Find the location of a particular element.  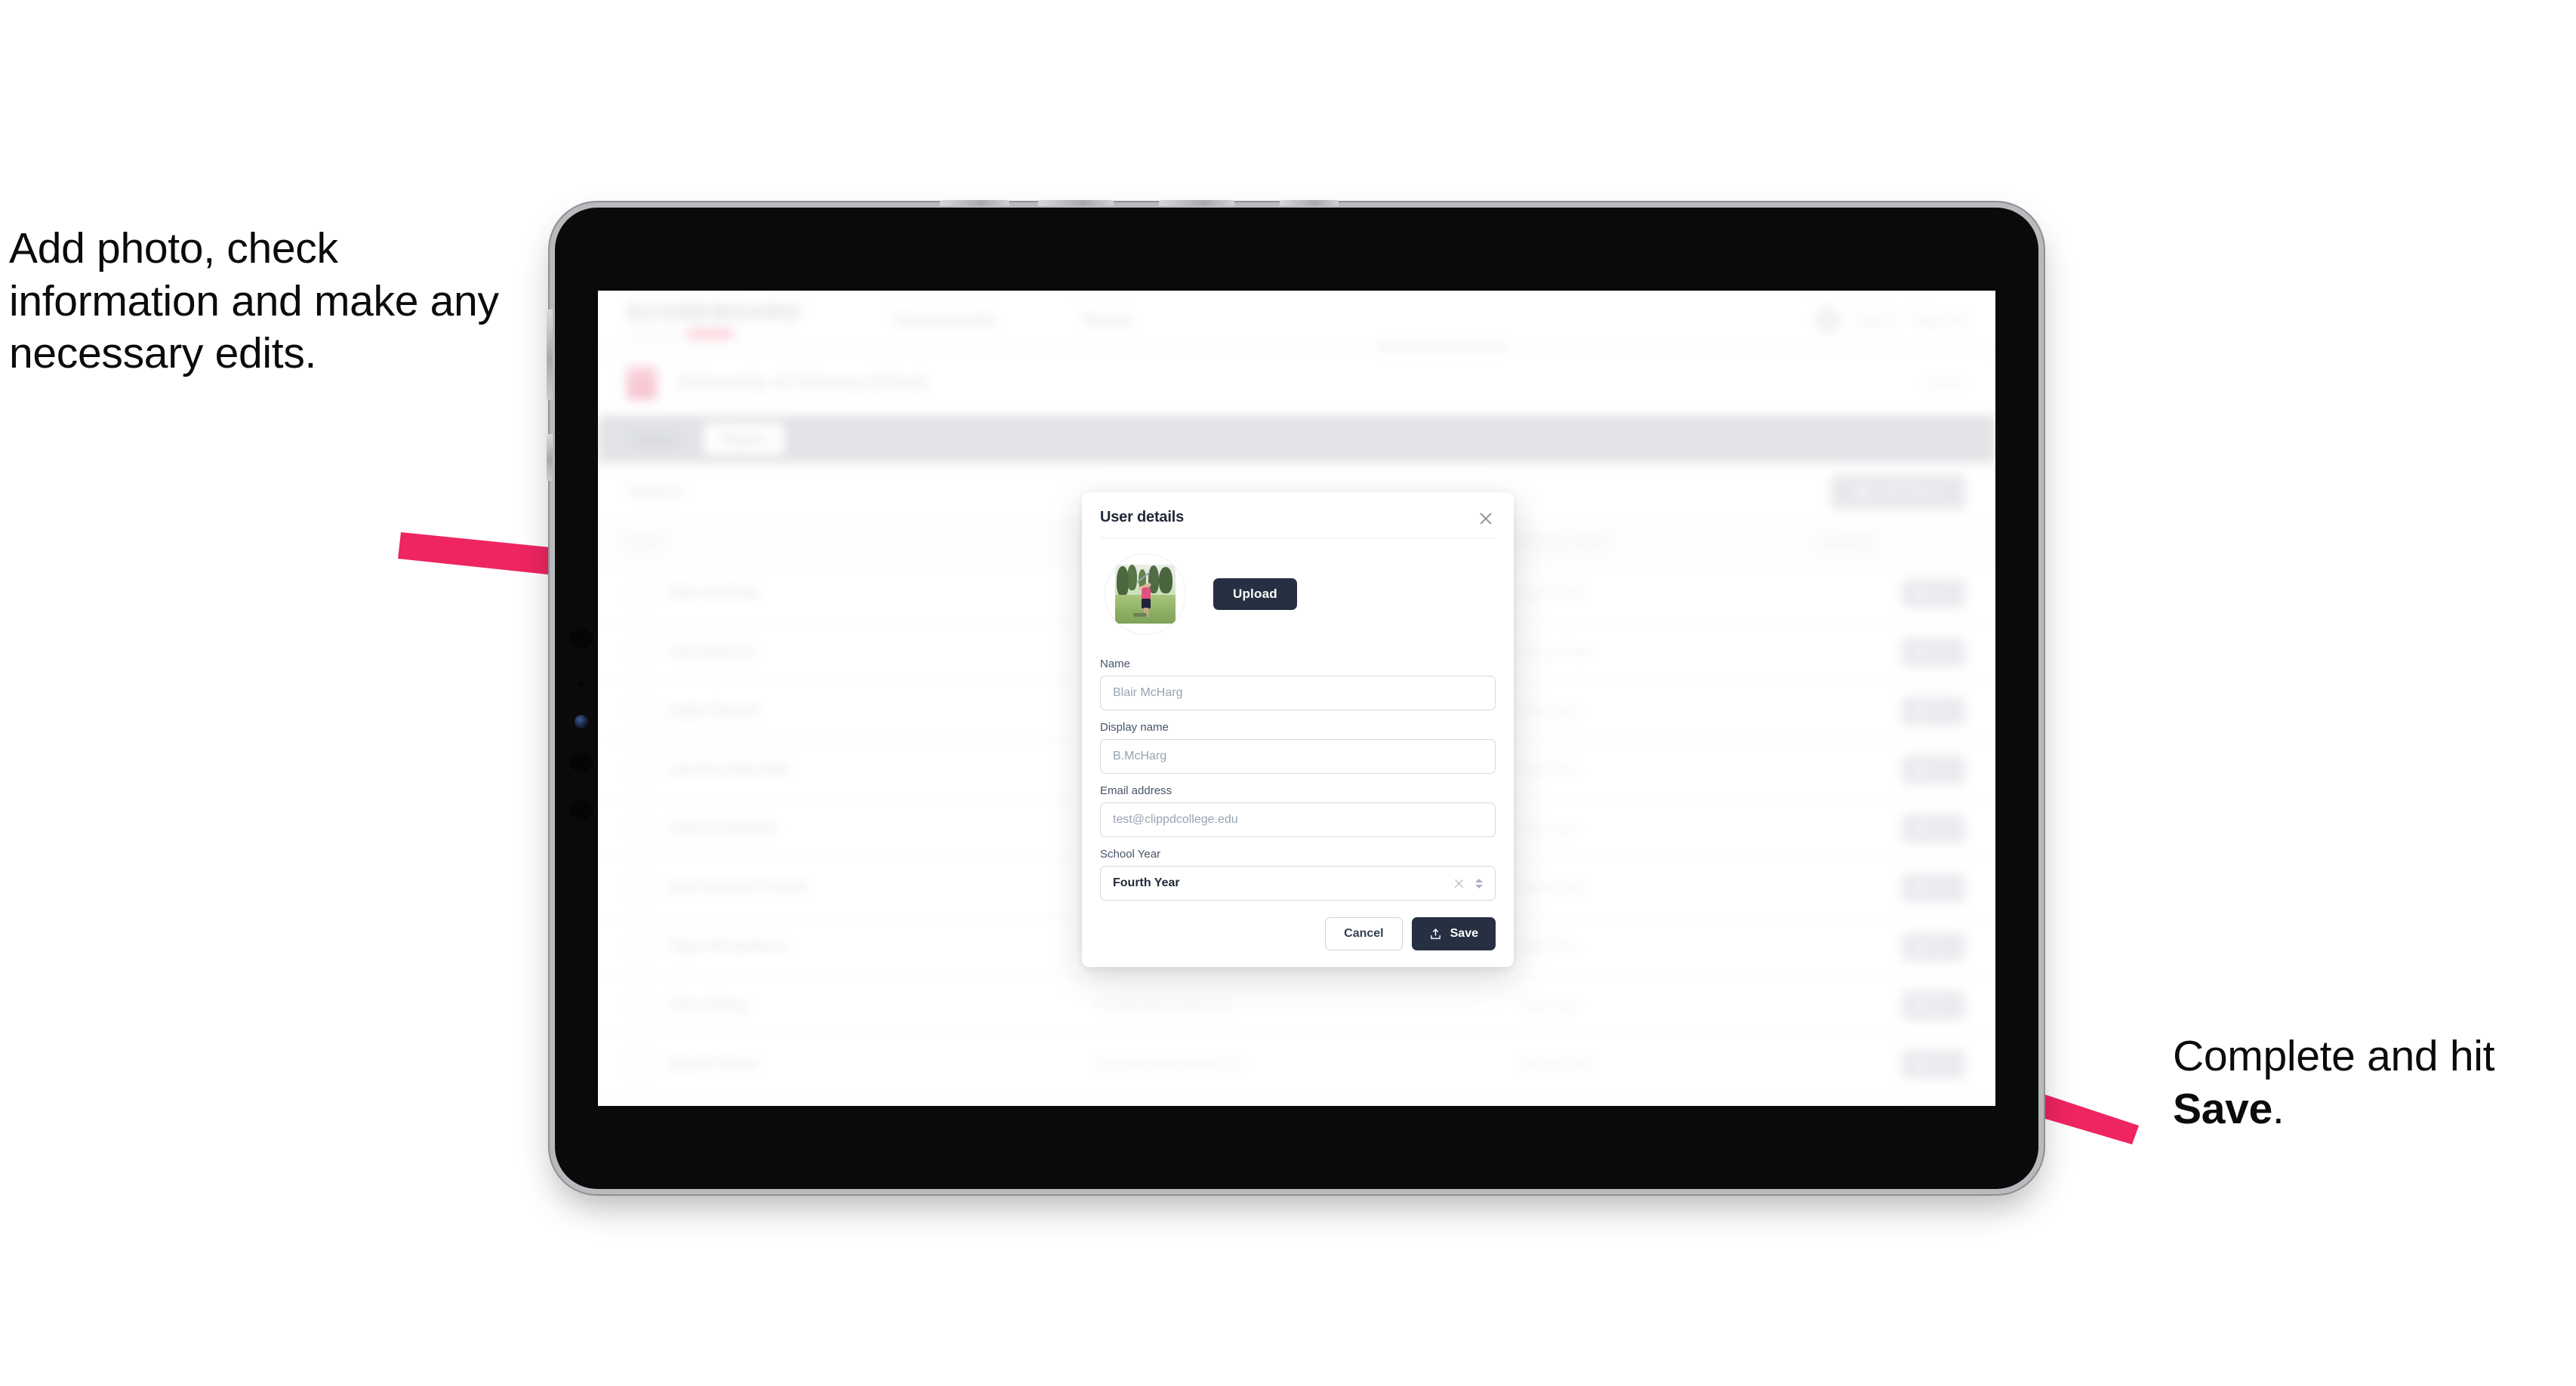

volume-down-button is located at coordinates (550, 457).